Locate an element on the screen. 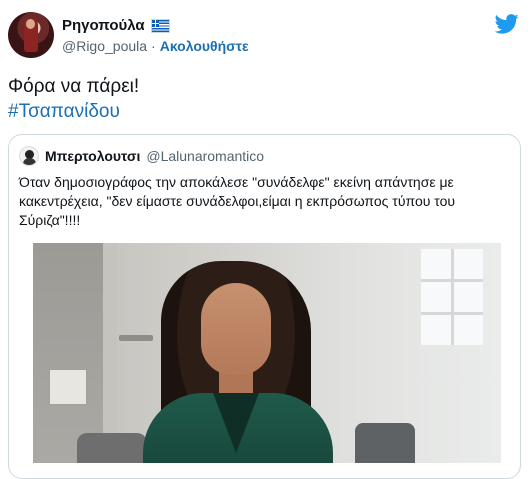 The width and height of the screenshot is (531, 479). photo-light-switch is located at coordinates (68, 387).